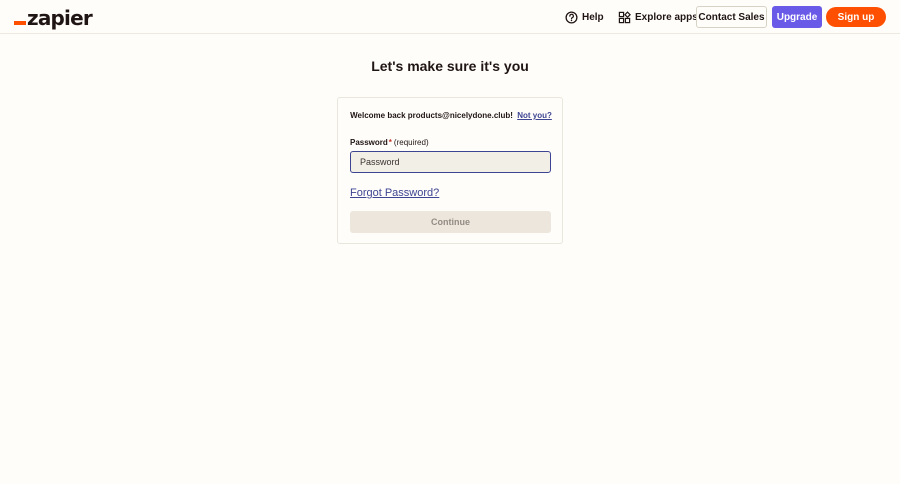 The height and width of the screenshot is (484, 900). Describe the element at coordinates (20, 23) in the screenshot. I see `logo-underscore-mark` at that location.